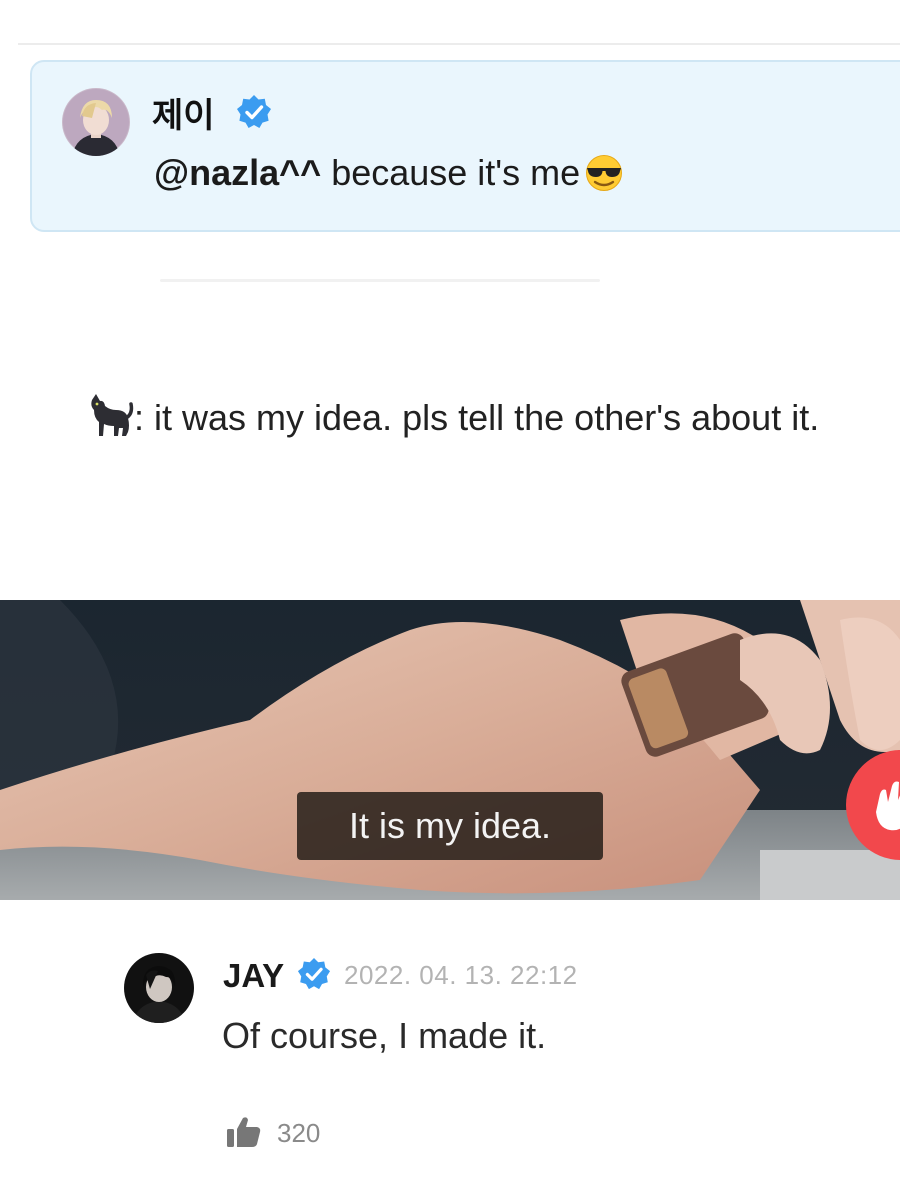 This screenshot has width=900, height=1200. What do you see at coordinates (237, 172) in the screenshot?
I see `mention-link: @nazla^^` at bounding box center [237, 172].